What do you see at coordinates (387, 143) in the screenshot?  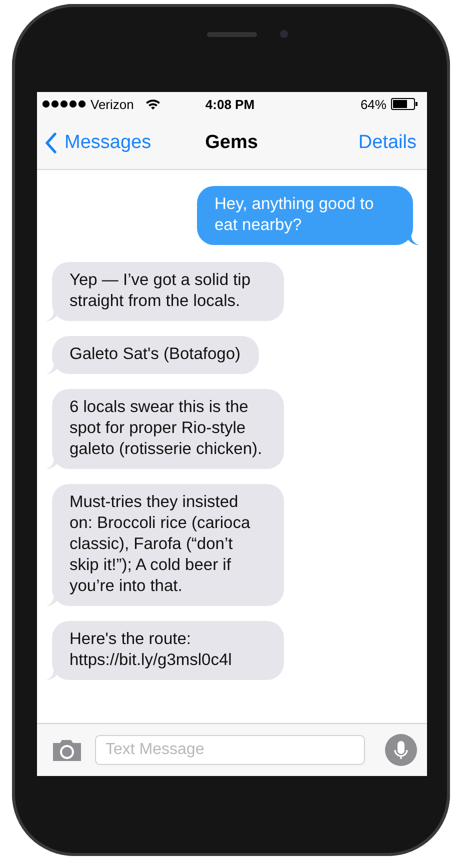 I see `details-button: Details` at bounding box center [387, 143].